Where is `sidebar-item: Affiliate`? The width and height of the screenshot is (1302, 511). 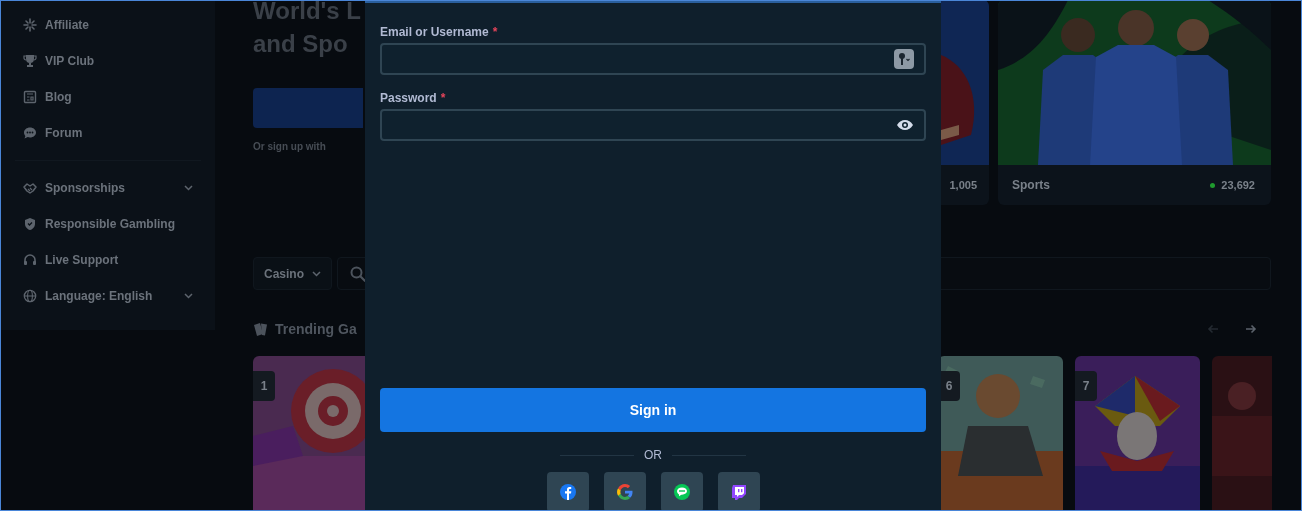
sidebar-item: Affiliate is located at coordinates (112, 25).